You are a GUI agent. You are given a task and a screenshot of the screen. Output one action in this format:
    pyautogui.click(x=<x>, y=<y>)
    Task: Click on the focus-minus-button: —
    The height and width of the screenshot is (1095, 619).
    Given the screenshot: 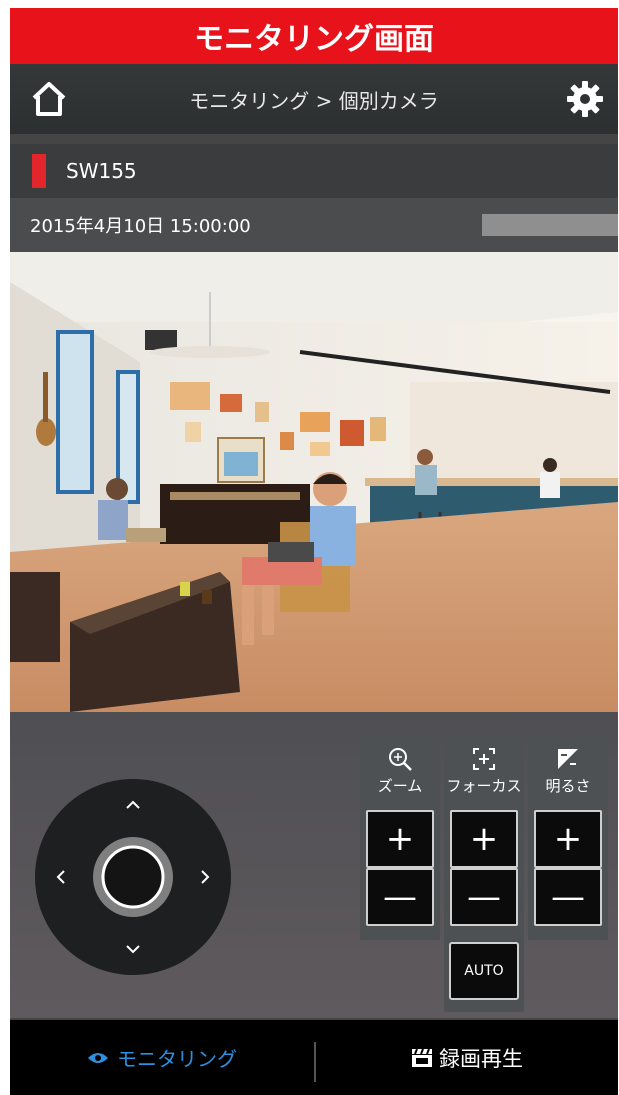 What is the action you would take?
    pyautogui.click(x=484, y=897)
    